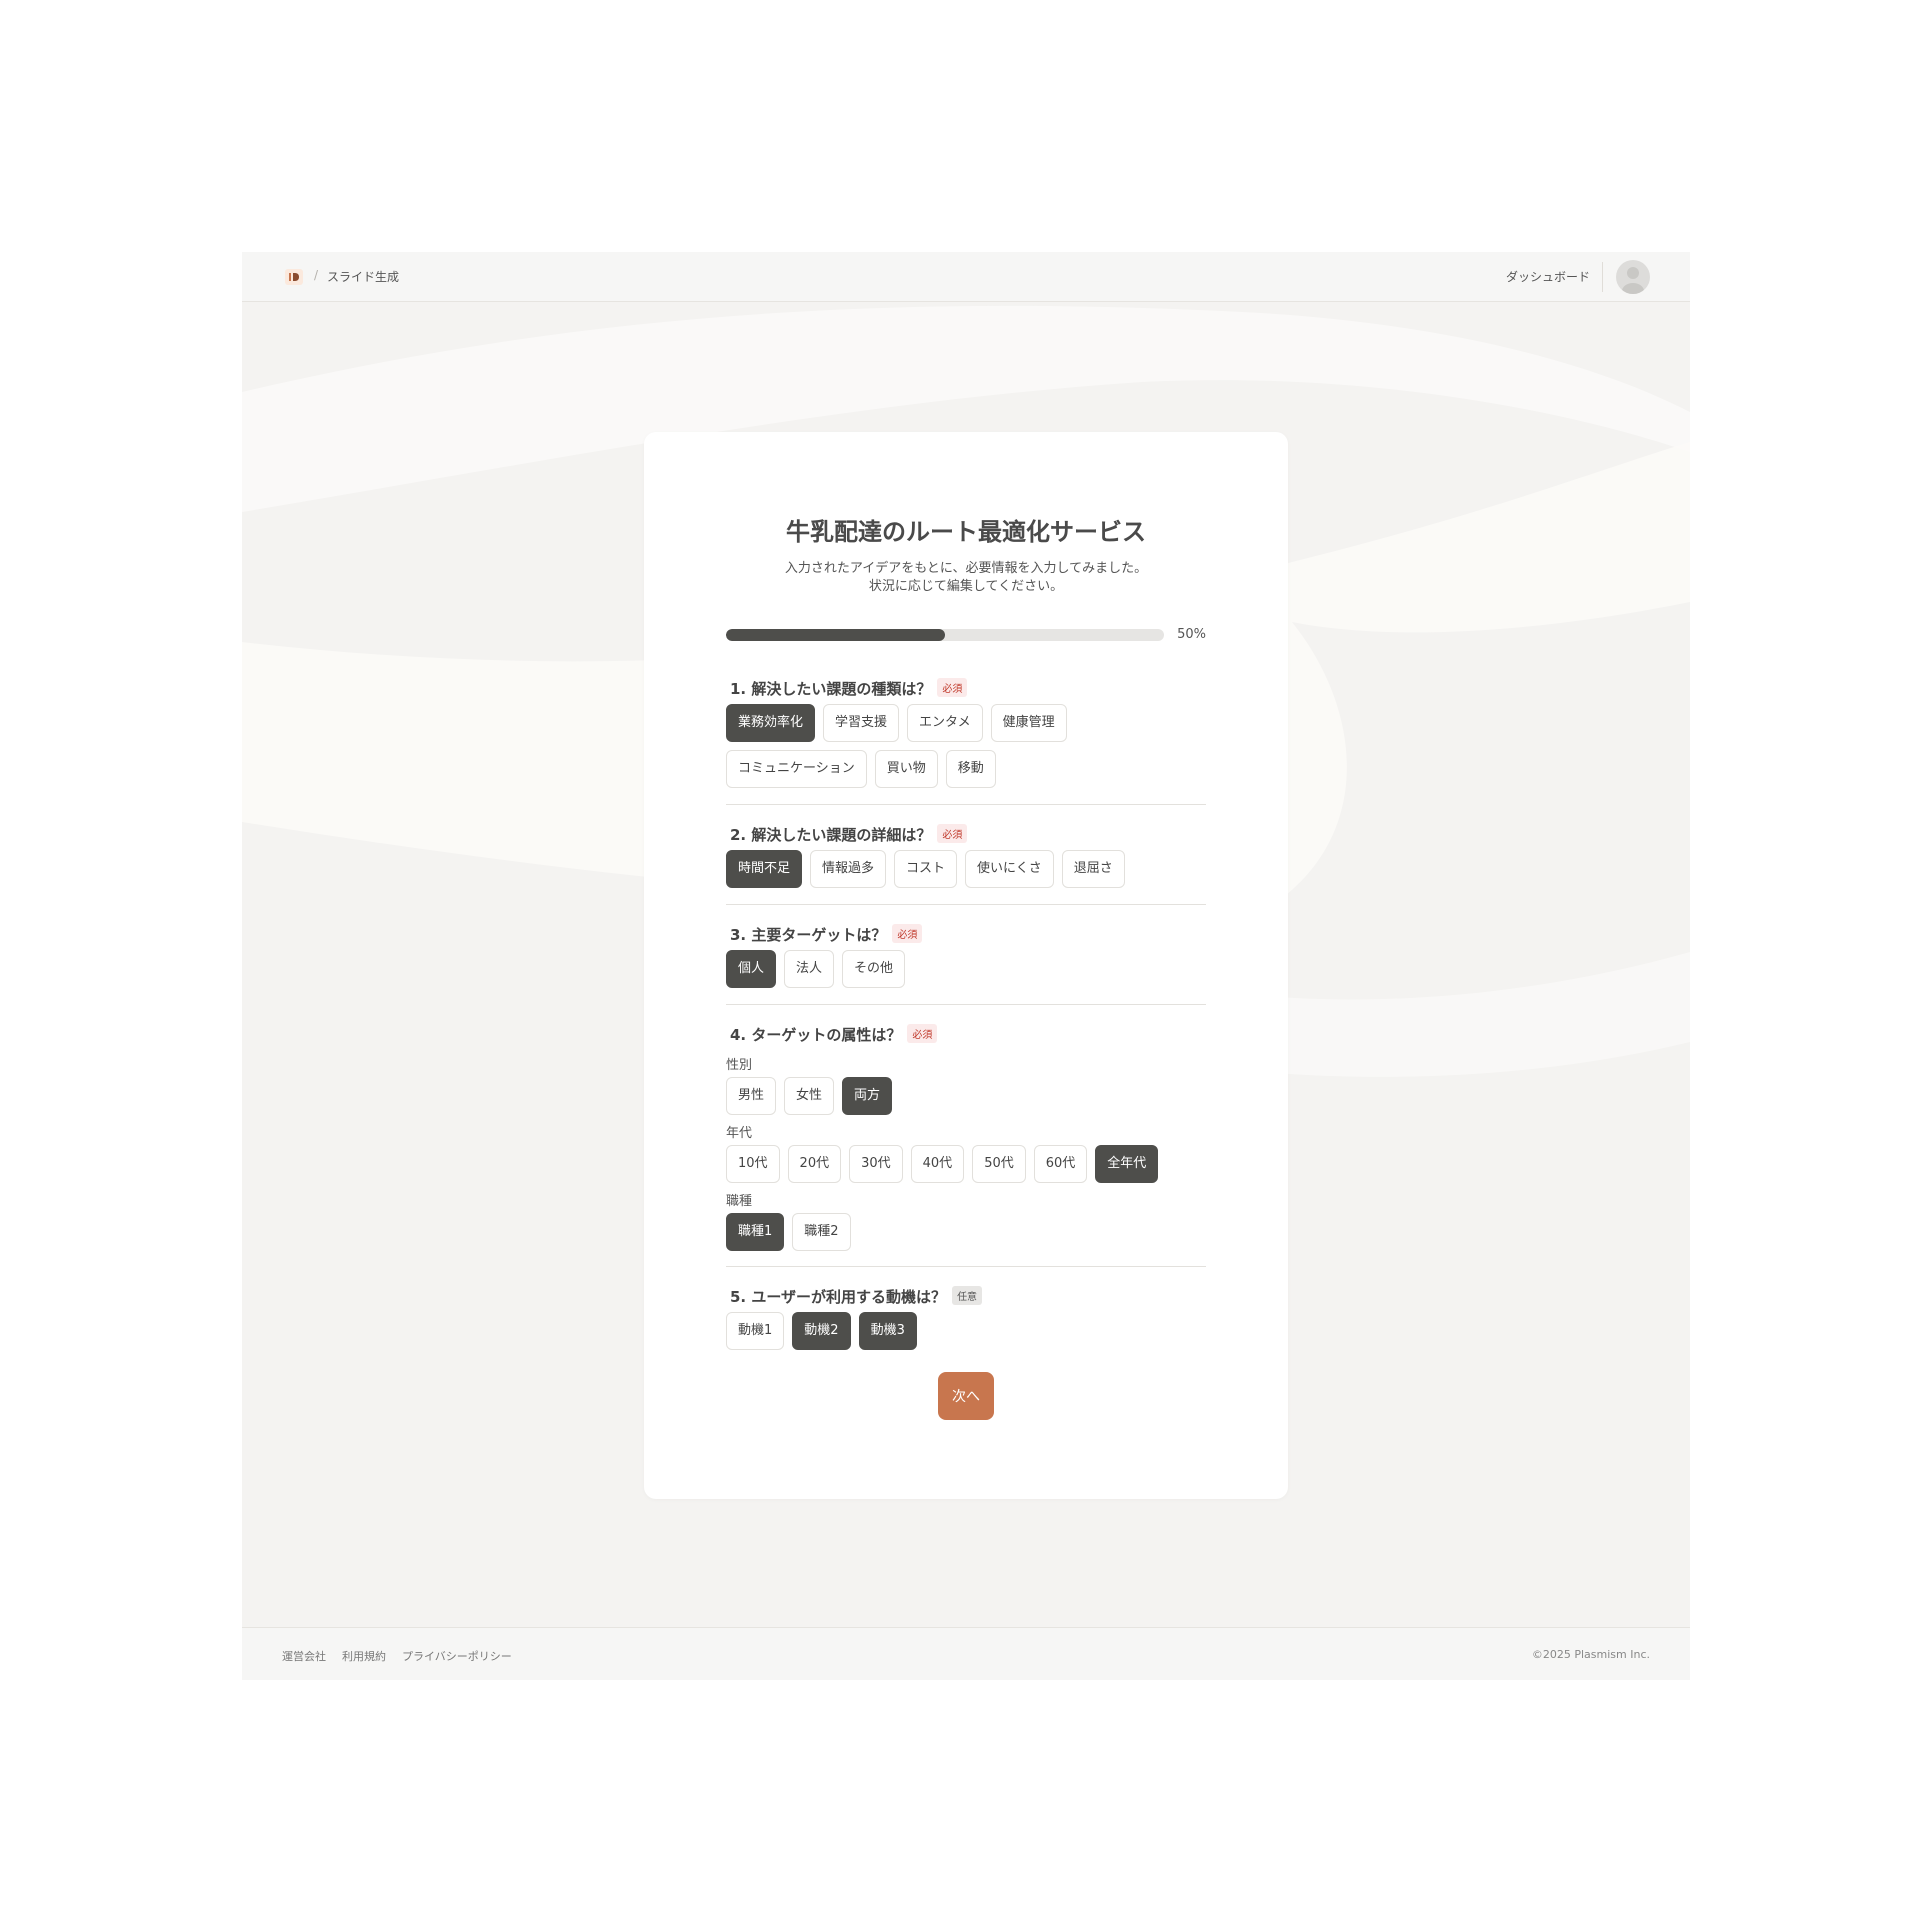  I want to click on footer-link-privacy: プライバシーポリシー, so click(457, 1656).